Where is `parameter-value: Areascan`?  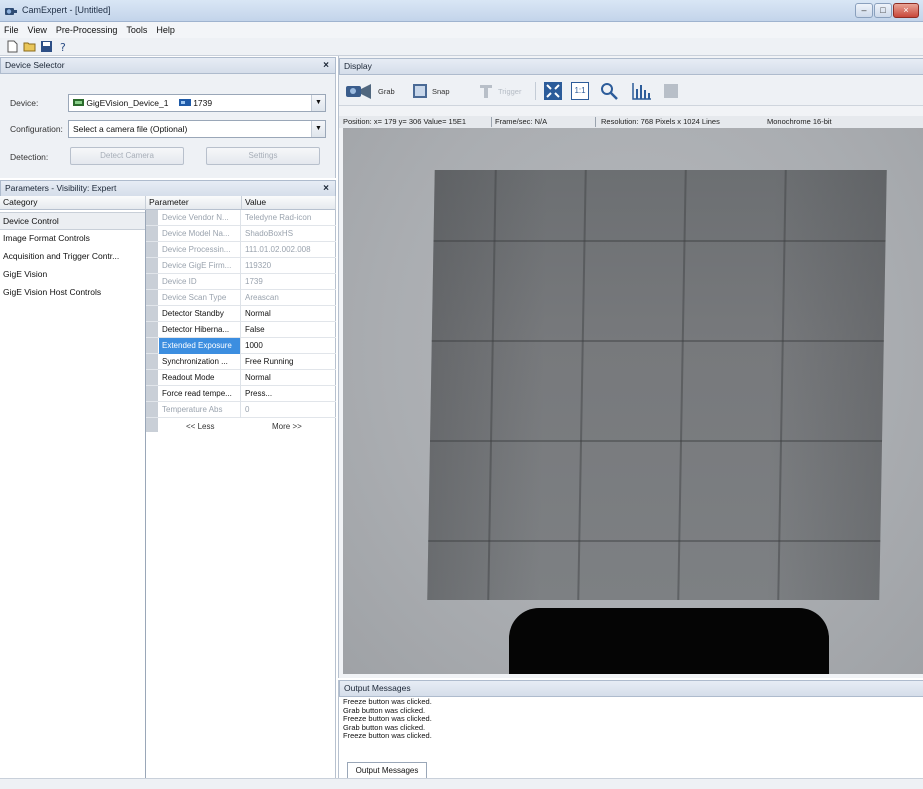
parameter-value: Areascan is located at coordinates (262, 297).